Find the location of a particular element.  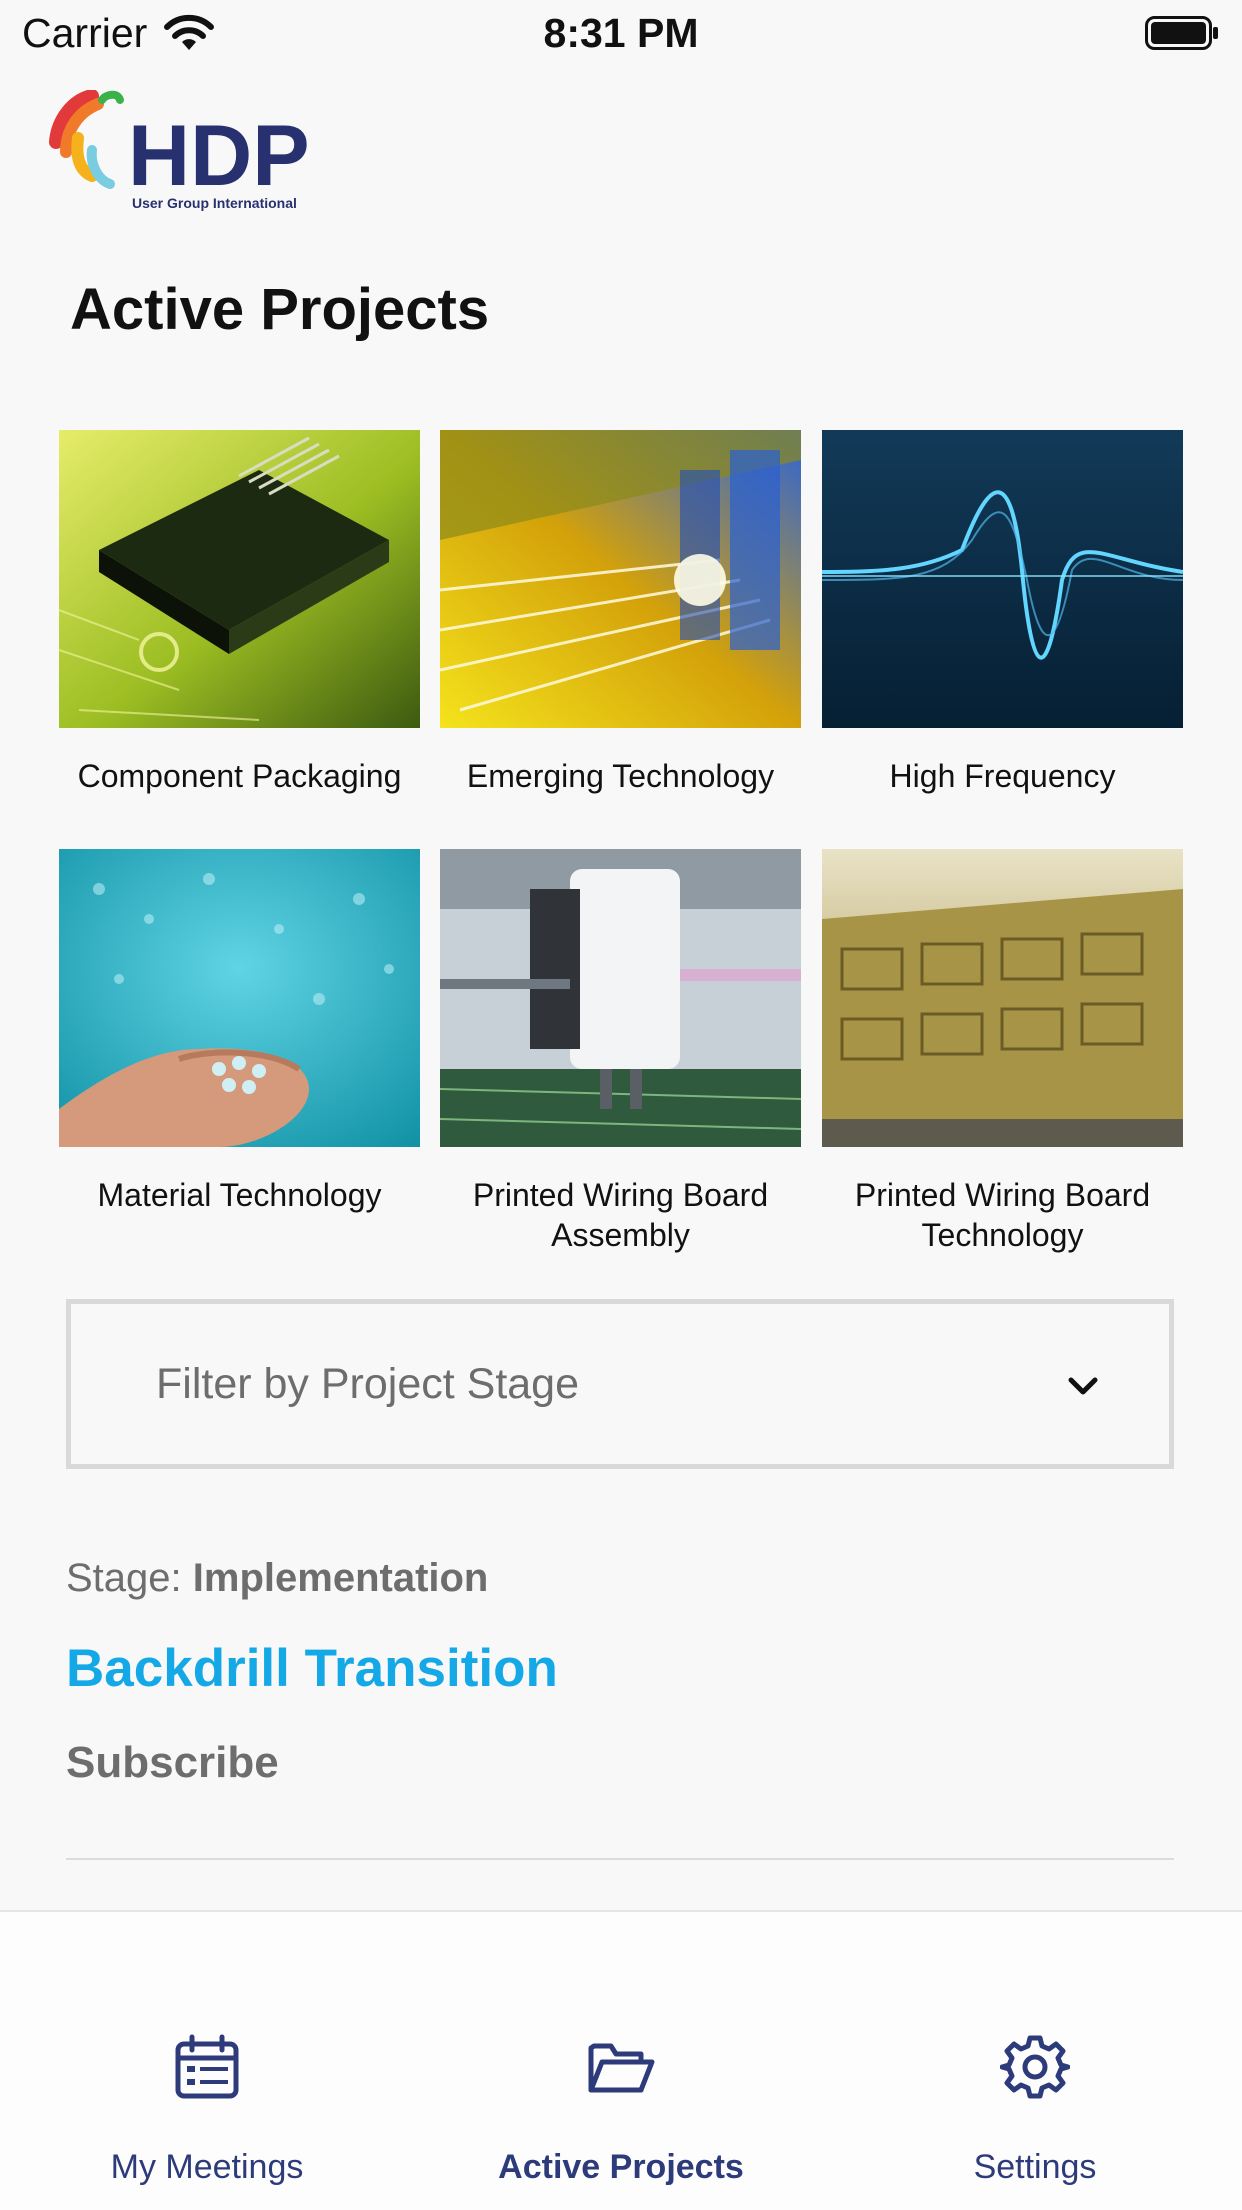

stage-prefix: Stage: is located at coordinates (124, 1578).